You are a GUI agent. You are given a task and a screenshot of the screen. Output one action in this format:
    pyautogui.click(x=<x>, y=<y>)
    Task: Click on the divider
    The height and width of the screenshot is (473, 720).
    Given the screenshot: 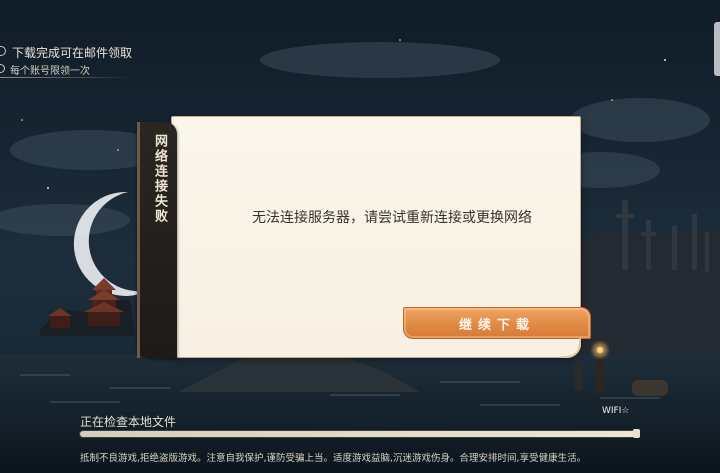 What is the action you would take?
    pyautogui.click(x=67, y=77)
    